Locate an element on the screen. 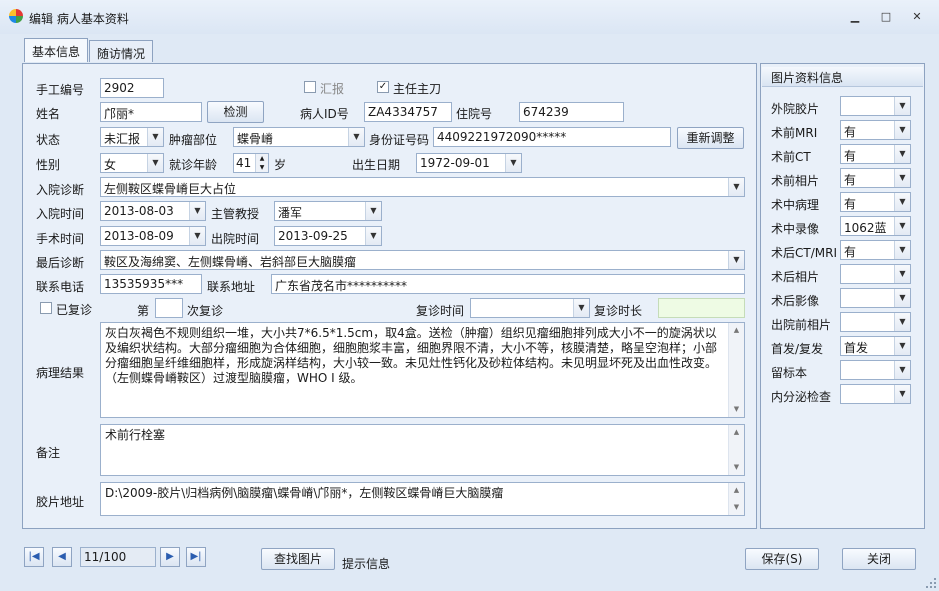  maximize-button: □ is located at coordinates (886, 17).